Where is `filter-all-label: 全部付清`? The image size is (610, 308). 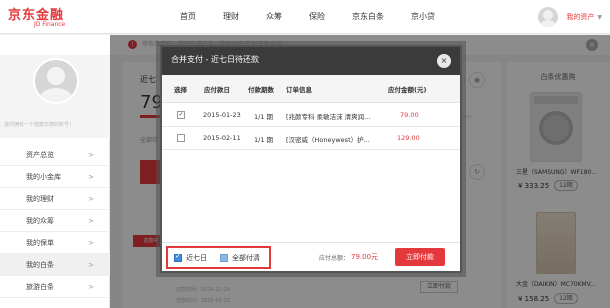 filter-all-label: 全部付清 is located at coordinates (246, 258).